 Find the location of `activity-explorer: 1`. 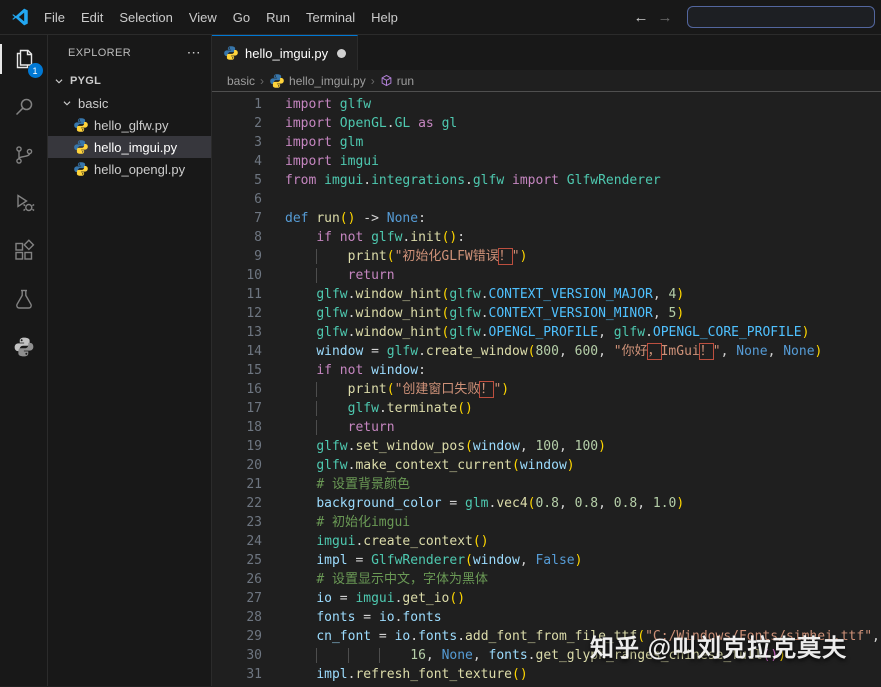

activity-explorer: 1 is located at coordinates (24, 59).